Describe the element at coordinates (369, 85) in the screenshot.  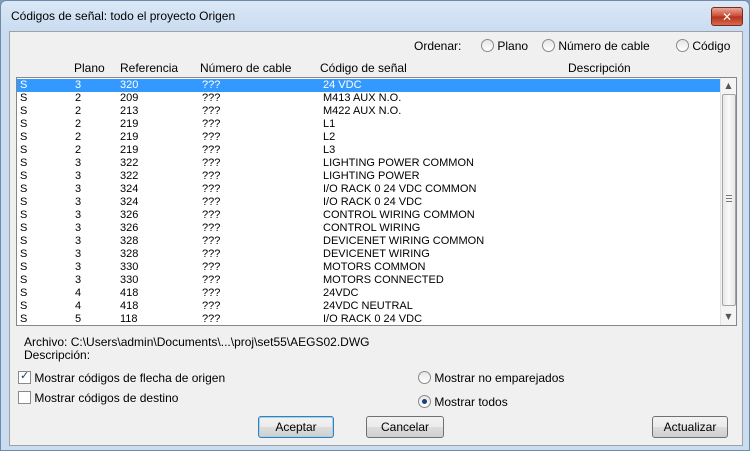
I see `table-row: S 3 320??? 24 VDC` at that location.